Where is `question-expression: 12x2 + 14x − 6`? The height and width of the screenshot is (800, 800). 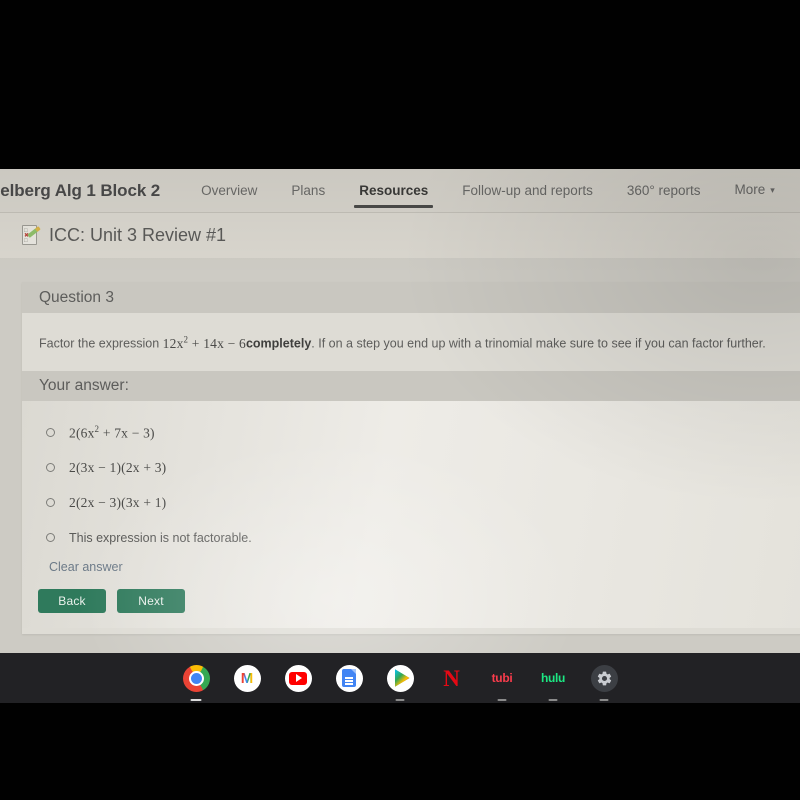 question-expression: 12x2 + 14x − 6 is located at coordinates (204, 342).